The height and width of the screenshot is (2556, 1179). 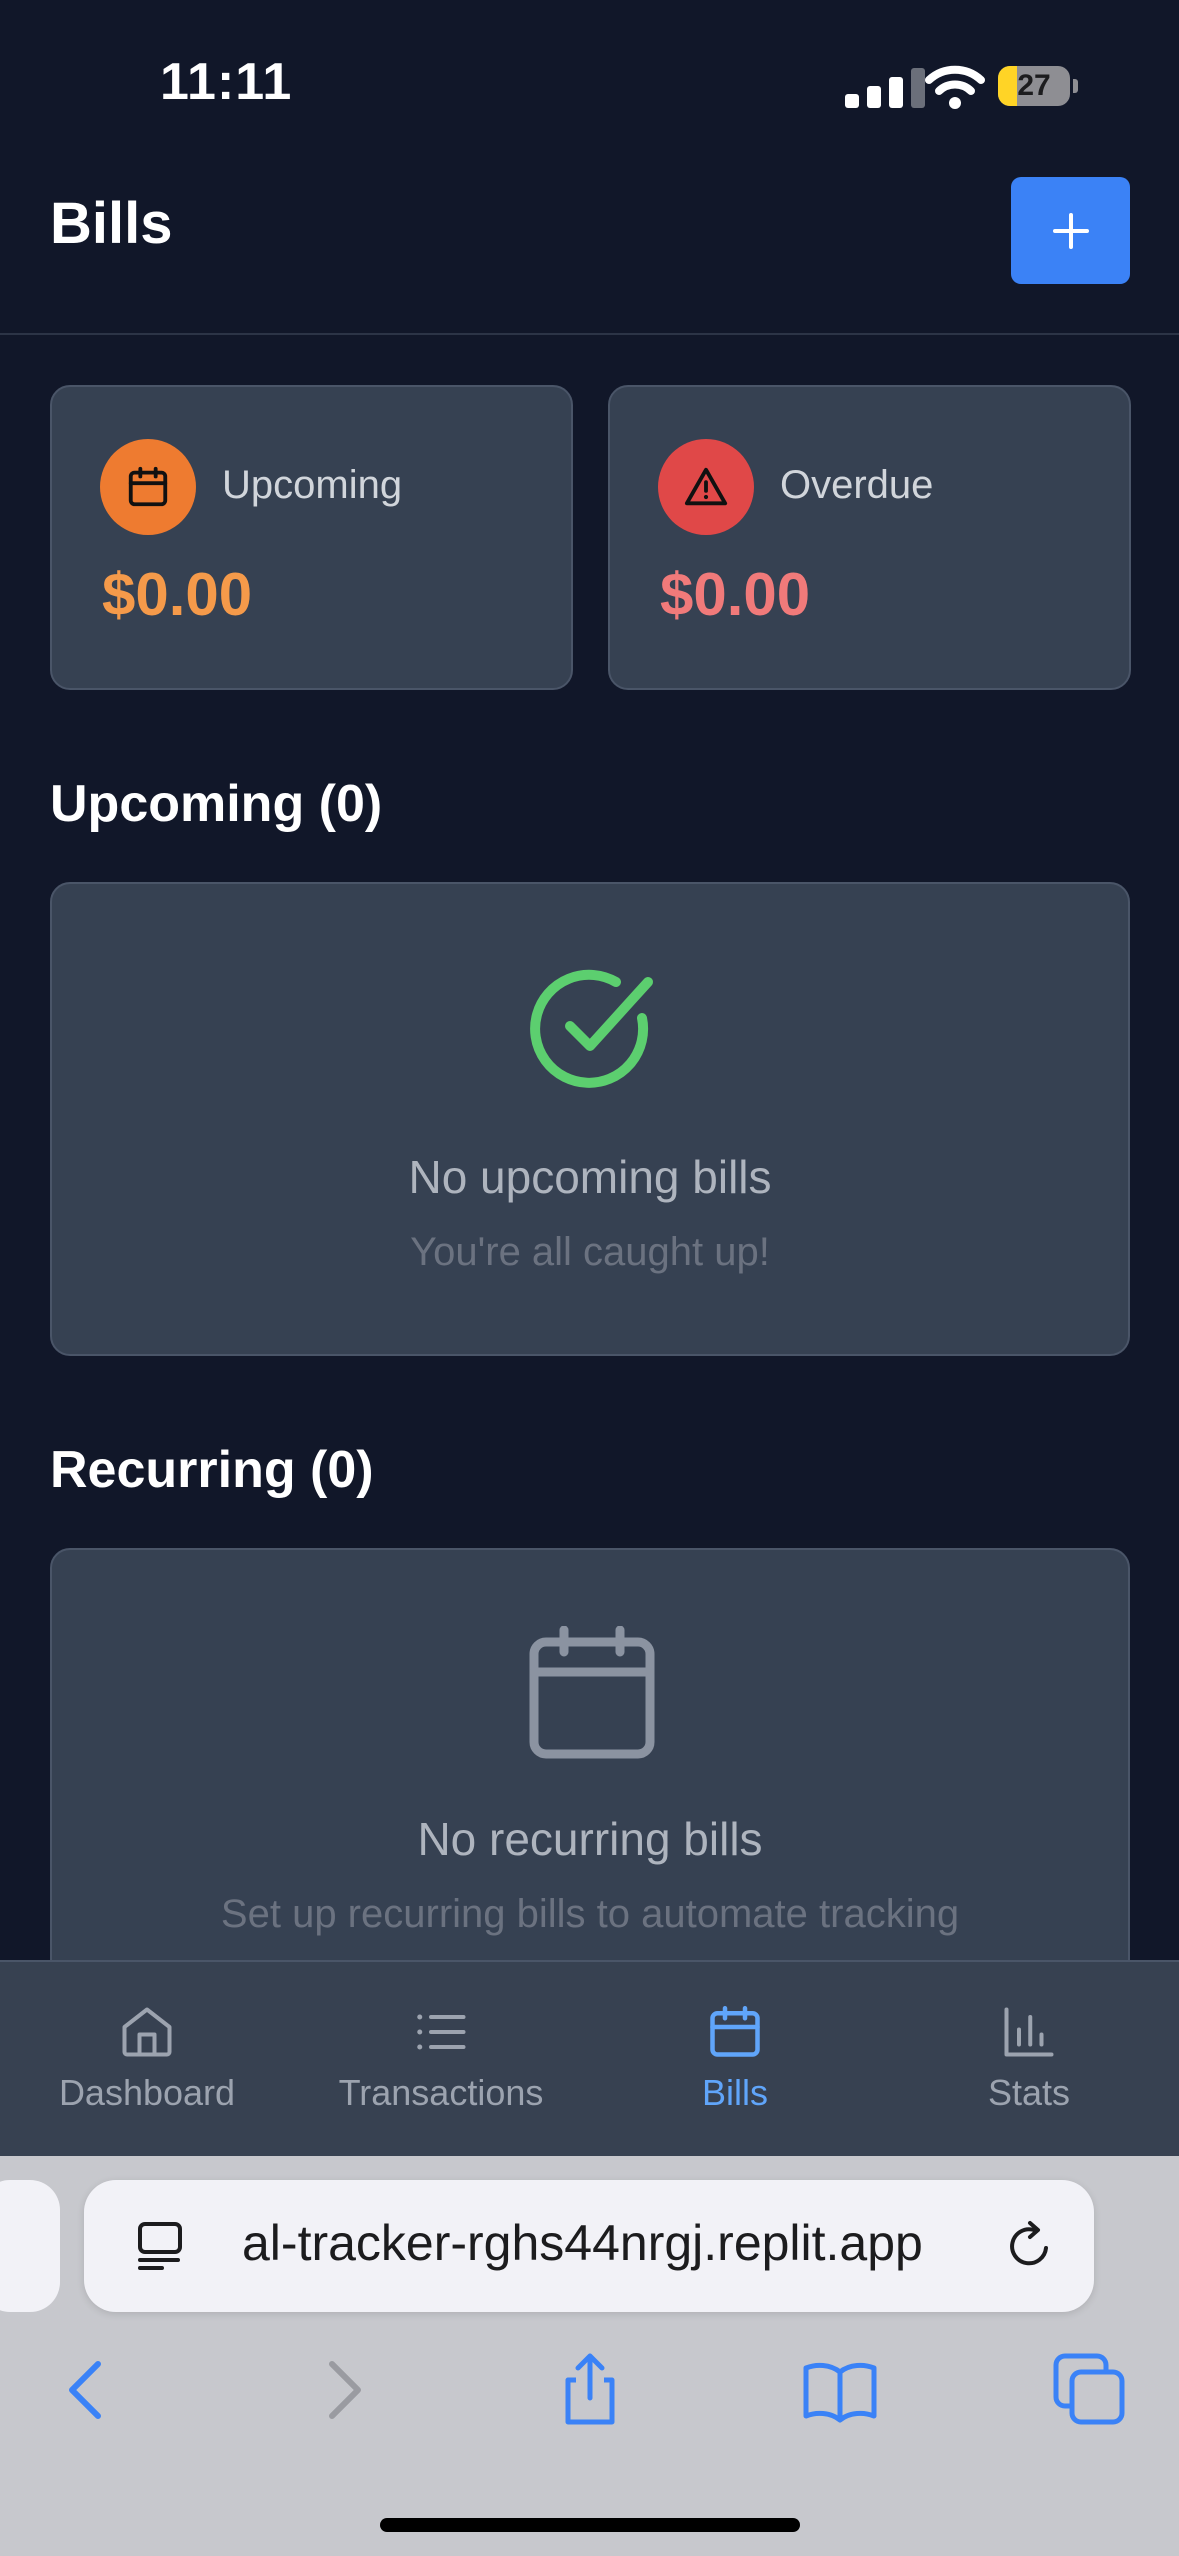 What do you see at coordinates (441, 2032) in the screenshot?
I see `list-icon` at bounding box center [441, 2032].